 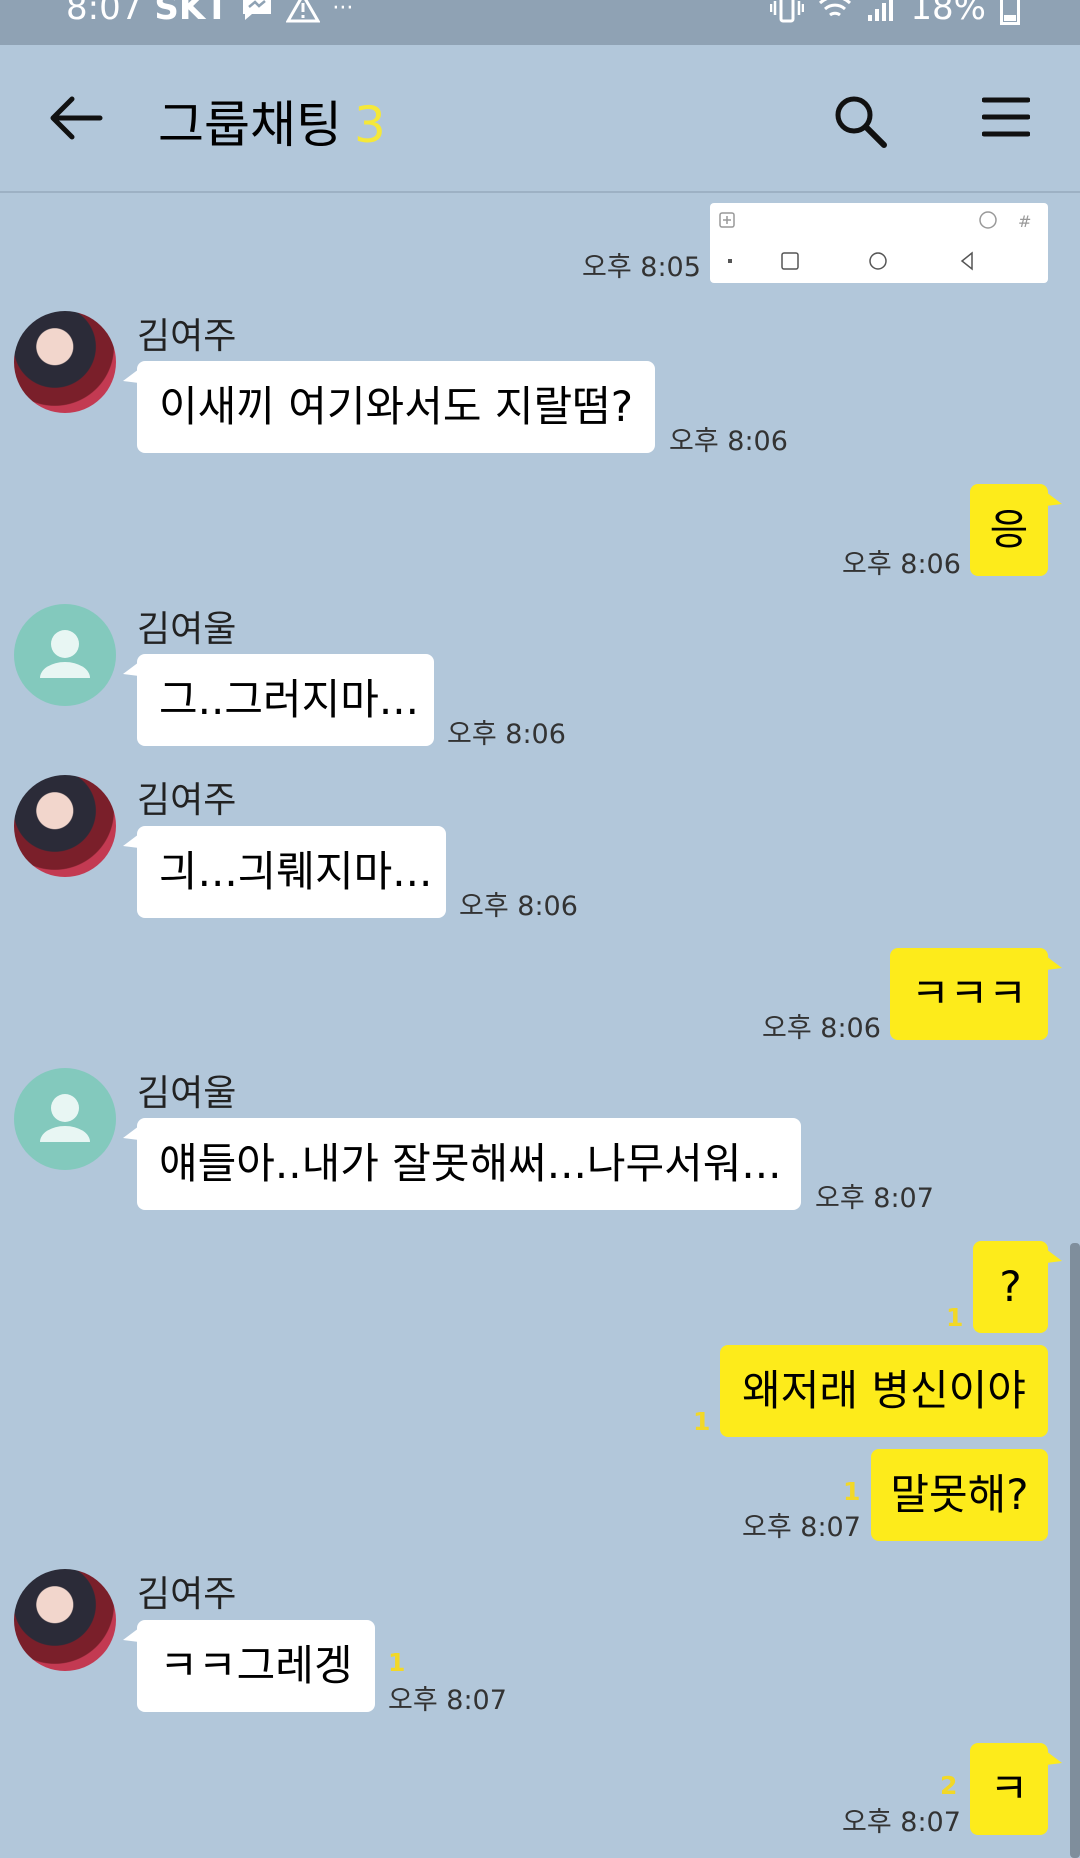 I want to click on battery-icon, so click(x=1010, y=12).